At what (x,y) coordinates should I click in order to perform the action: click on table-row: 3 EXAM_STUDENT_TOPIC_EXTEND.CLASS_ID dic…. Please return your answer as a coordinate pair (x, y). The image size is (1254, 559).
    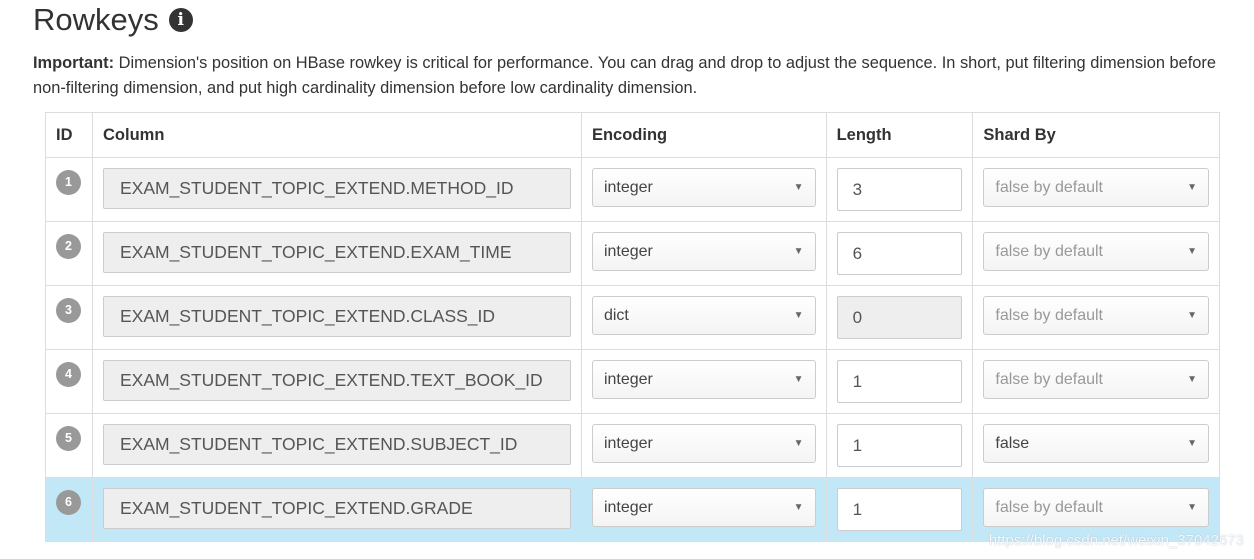
    Looking at the image, I should click on (632, 317).